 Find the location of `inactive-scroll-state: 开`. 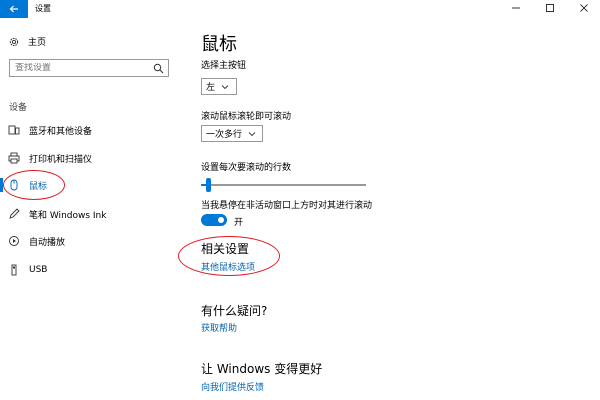

inactive-scroll-state: 开 is located at coordinates (239, 223).